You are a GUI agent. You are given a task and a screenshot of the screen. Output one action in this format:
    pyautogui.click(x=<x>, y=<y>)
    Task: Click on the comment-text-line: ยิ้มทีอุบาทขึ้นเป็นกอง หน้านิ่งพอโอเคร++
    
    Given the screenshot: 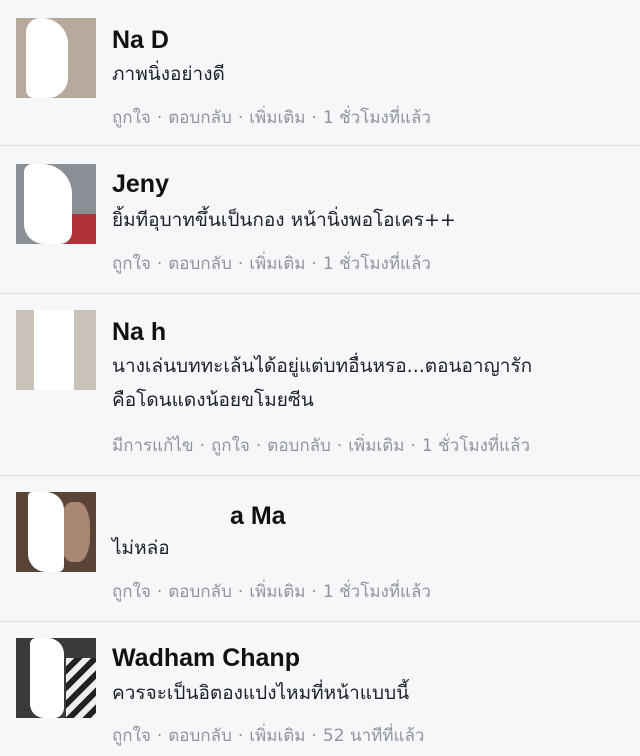 What is the action you would take?
    pyautogui.click(x=284, y=220)
    